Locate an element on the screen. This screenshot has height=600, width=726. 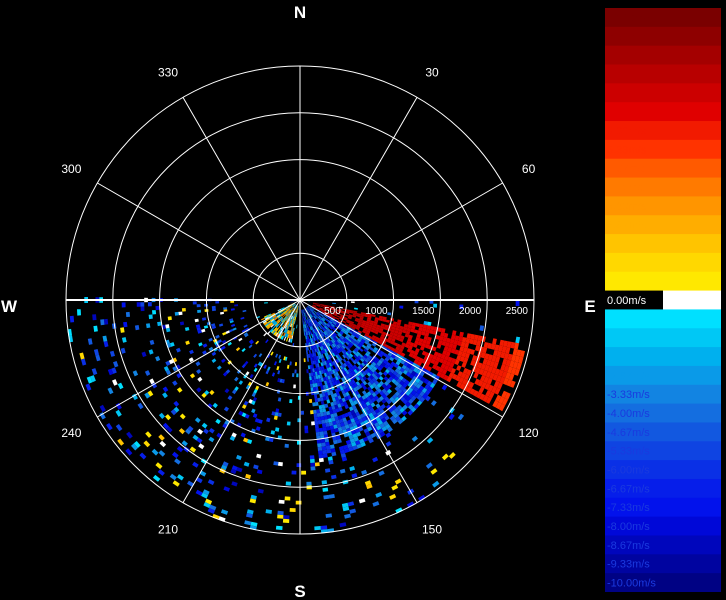
colorbar-label: 8.00m/s is located at coordinates (627, 75).